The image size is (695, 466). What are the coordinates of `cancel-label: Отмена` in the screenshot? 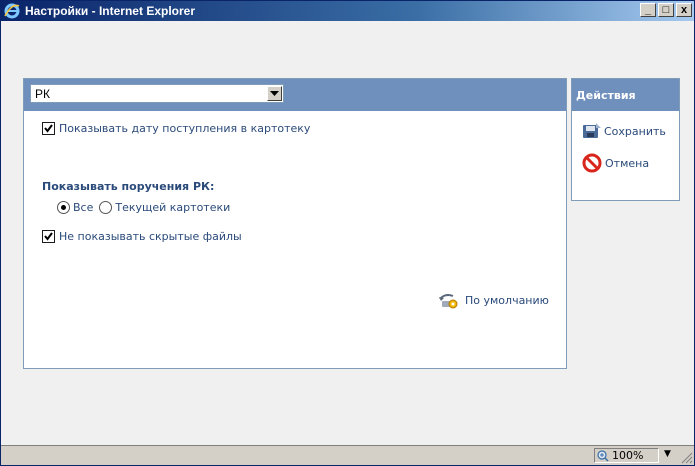 It's located at (627, 163).